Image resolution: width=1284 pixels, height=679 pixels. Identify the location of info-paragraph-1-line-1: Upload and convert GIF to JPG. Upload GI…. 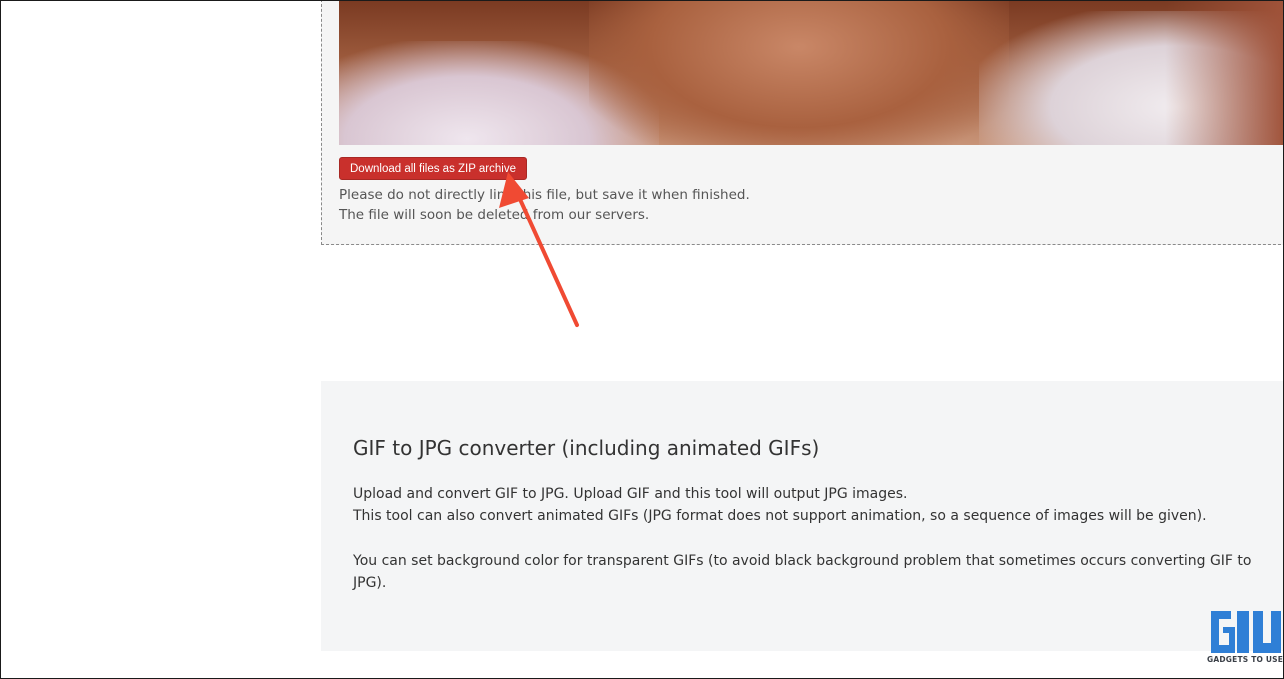
(630, 494).